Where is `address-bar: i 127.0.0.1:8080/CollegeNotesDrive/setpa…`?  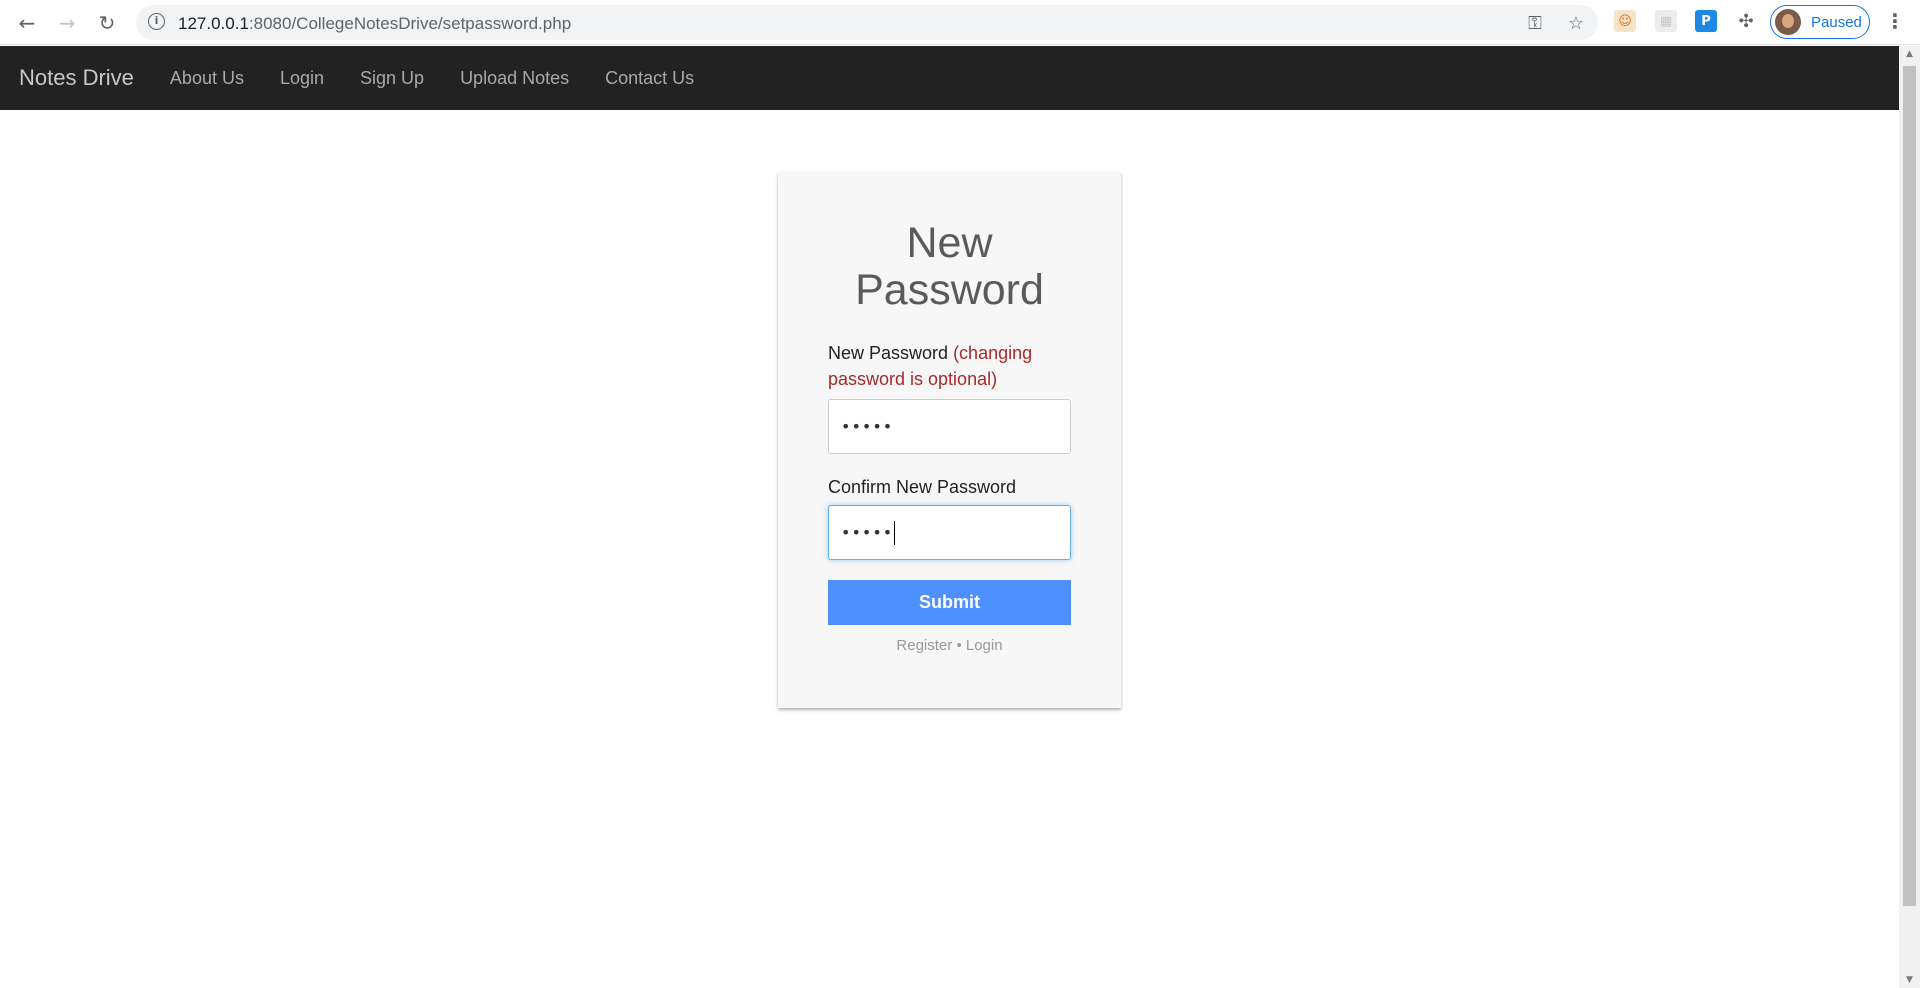
address-bar: i 127.0.0.1:8080/CollegeNotesDrive/setpa… is located at coordinates (867, 22).